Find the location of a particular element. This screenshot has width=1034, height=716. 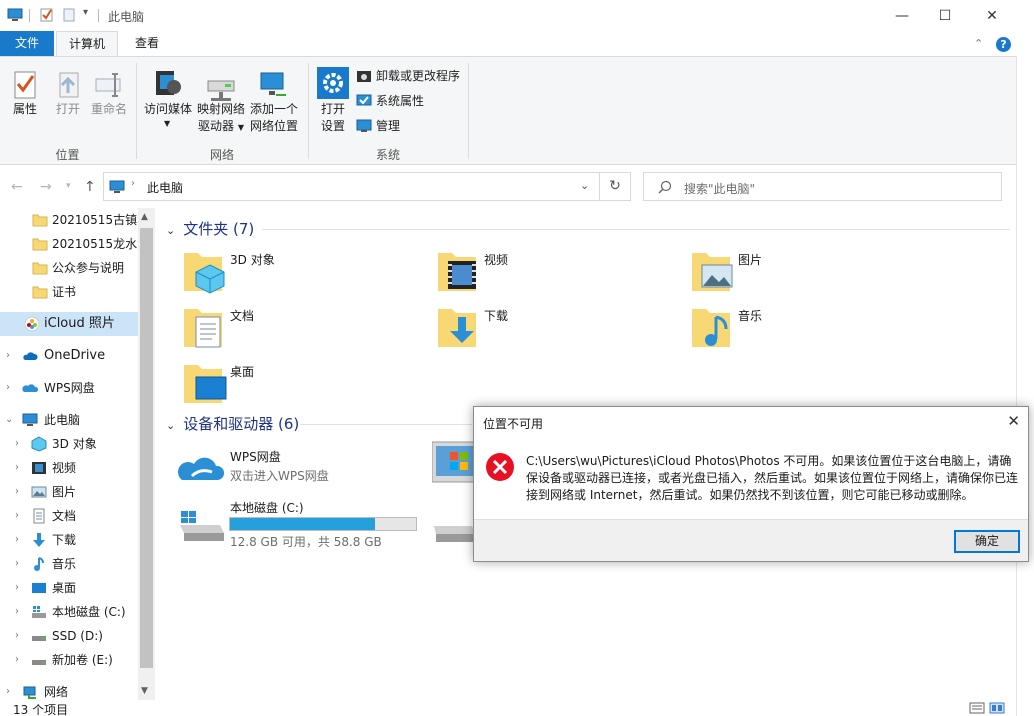

scroll-thumb is located at coordinates (146, 448).